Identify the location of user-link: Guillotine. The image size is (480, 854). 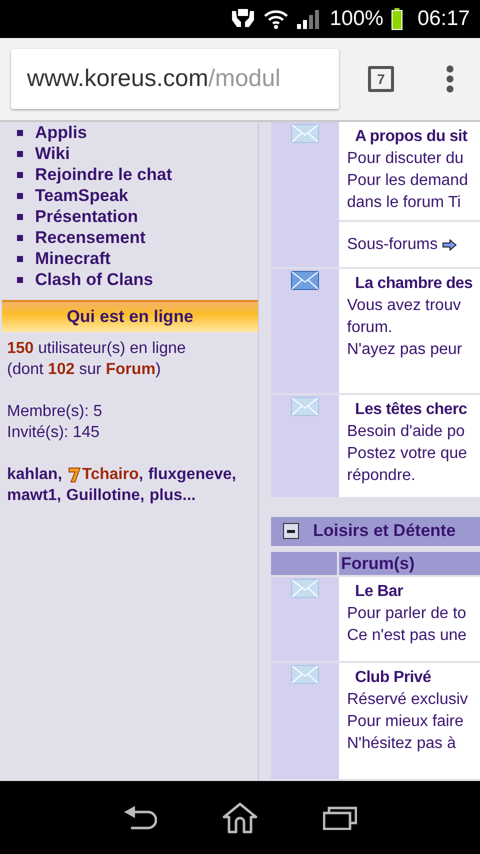
(103, 495).